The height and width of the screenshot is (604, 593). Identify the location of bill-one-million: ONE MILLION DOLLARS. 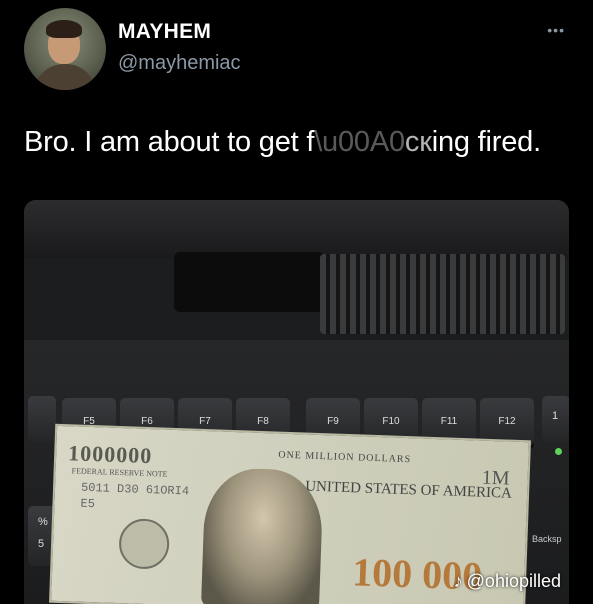
(345, 457).